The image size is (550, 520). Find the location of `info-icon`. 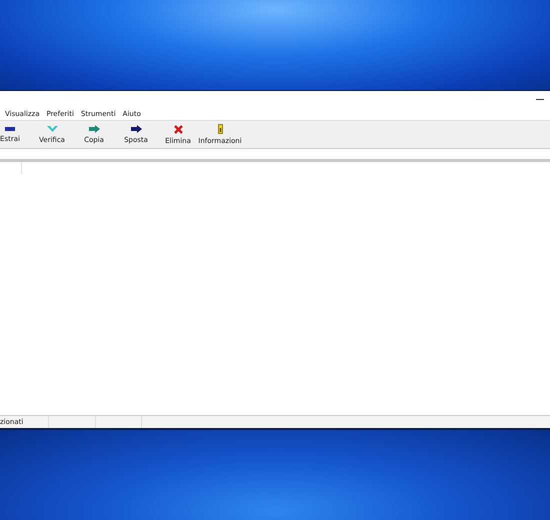

info-icon is located at coordinates (220, 129).